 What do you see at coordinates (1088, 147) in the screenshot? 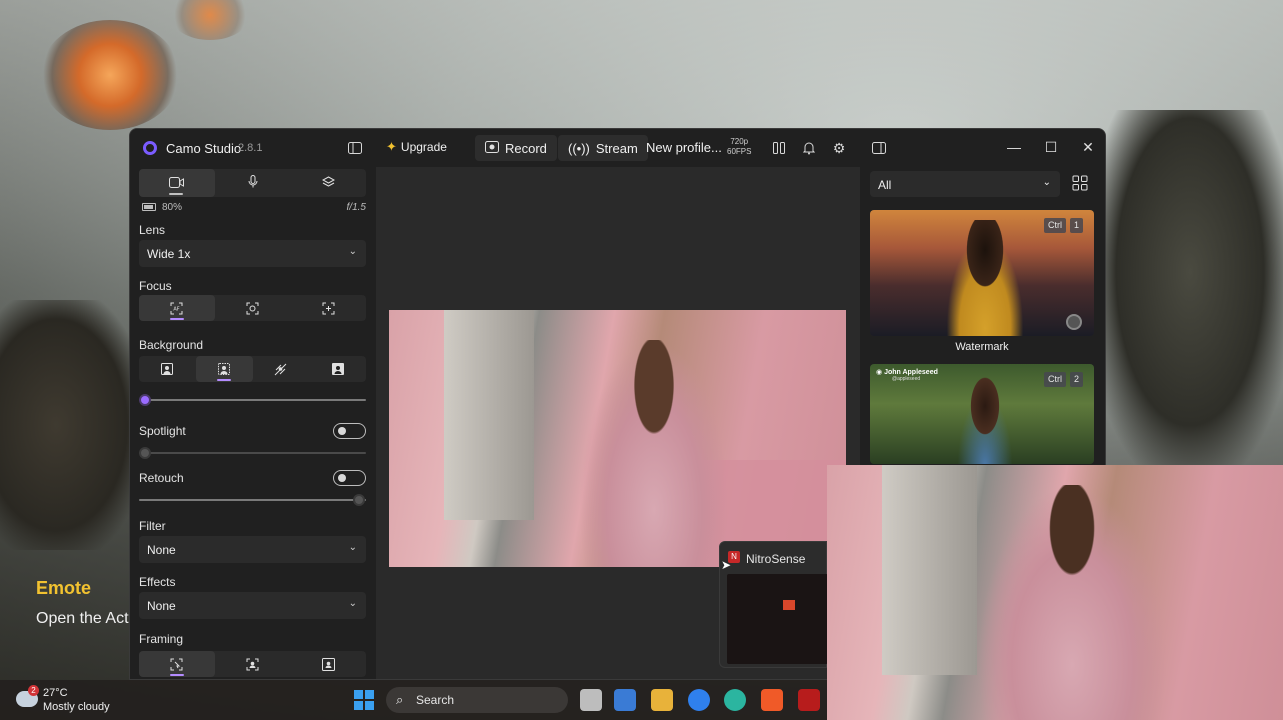
I see `close-icon: ✕` at bounding box center [1088, 147].